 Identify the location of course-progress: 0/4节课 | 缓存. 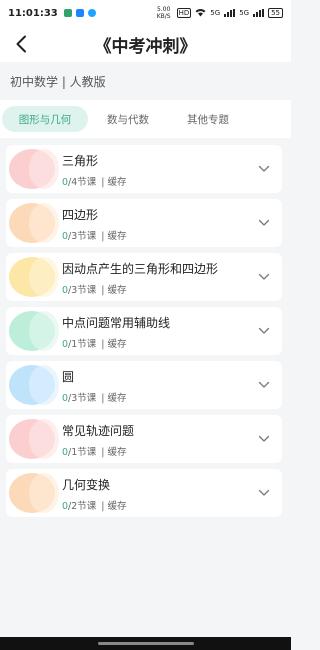
(94, 182).